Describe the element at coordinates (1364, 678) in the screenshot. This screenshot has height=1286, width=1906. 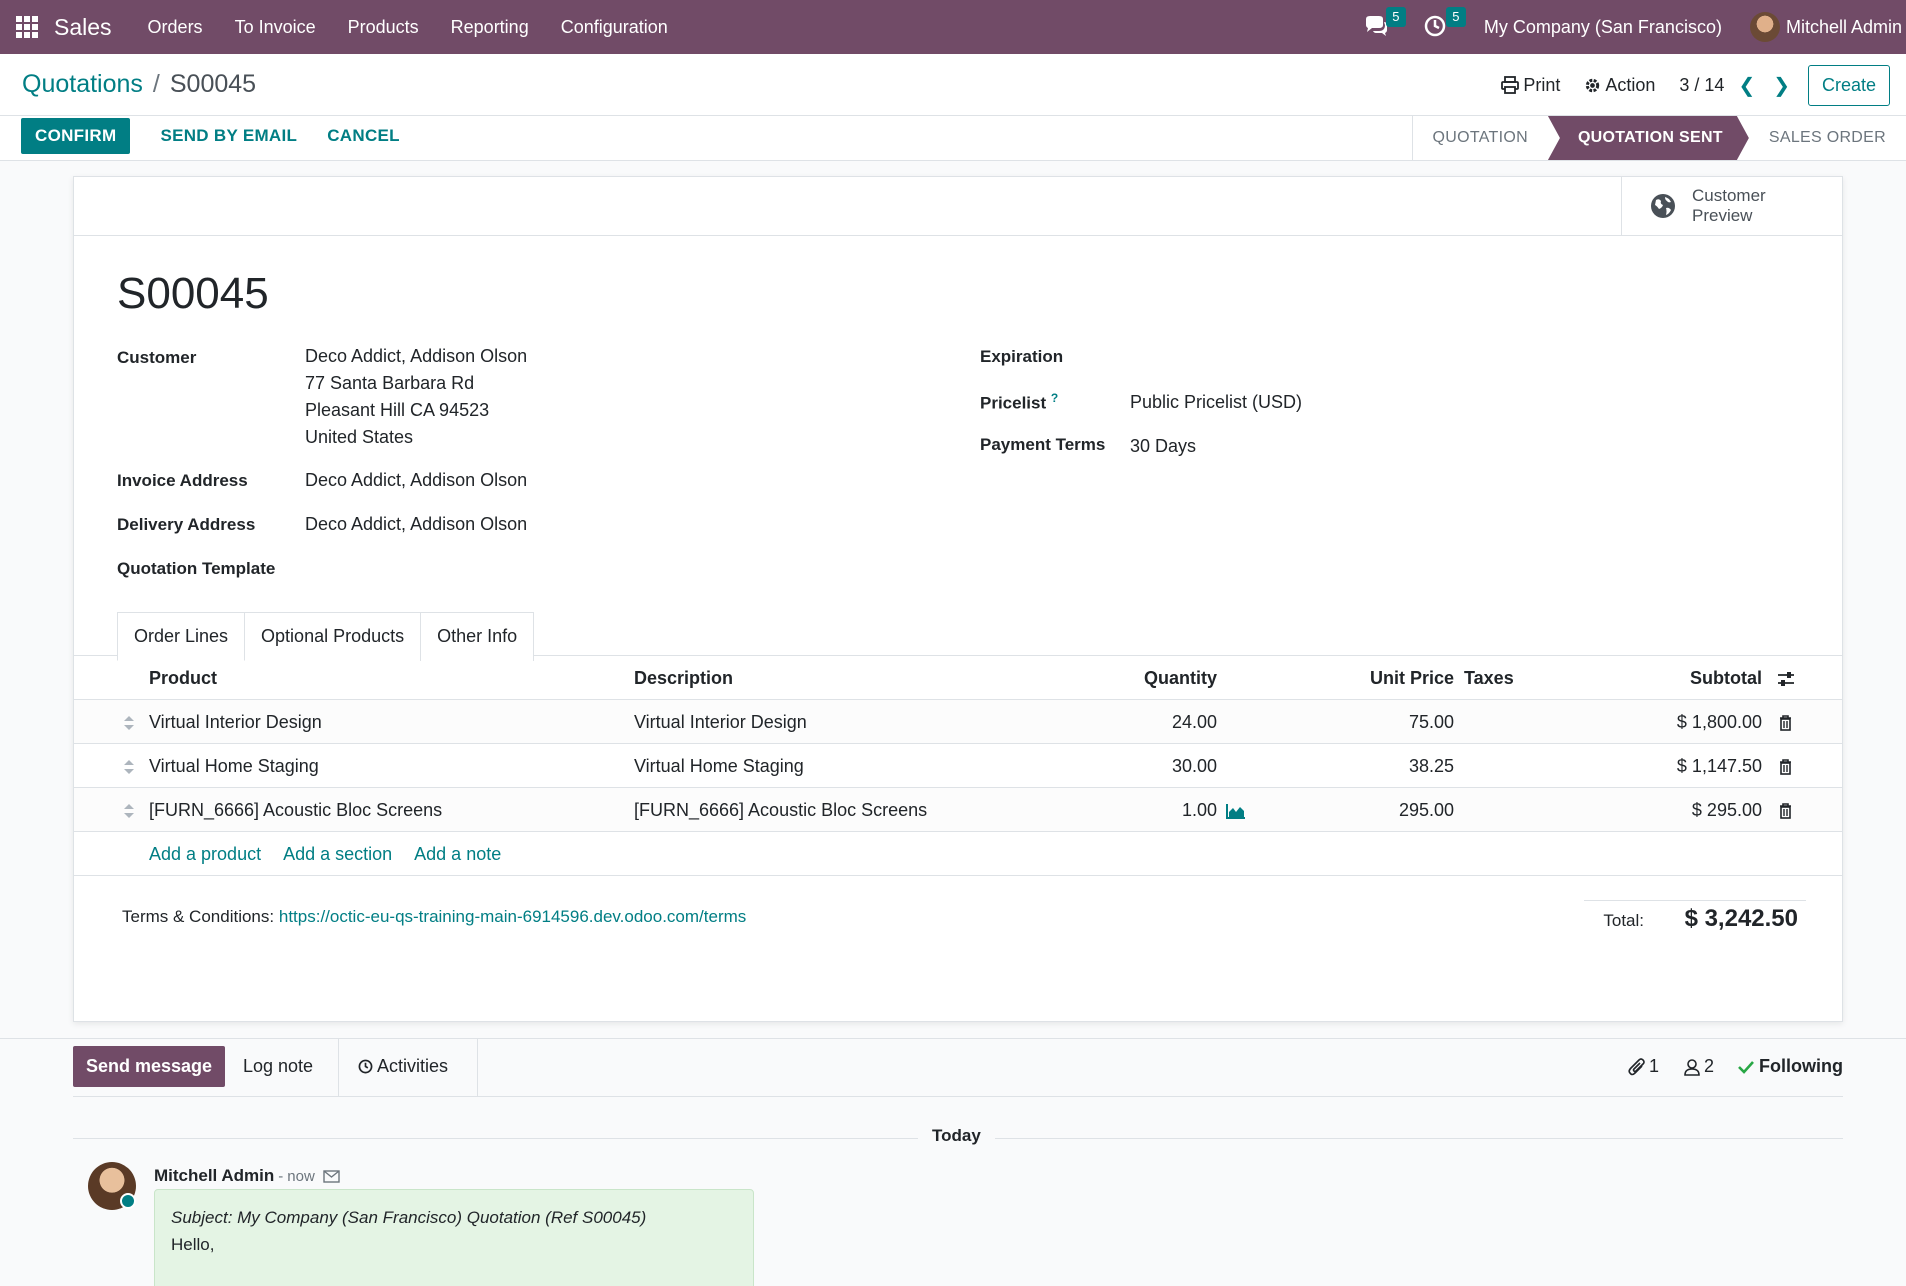
I see `header-unit-price: Unit Price` at that location.